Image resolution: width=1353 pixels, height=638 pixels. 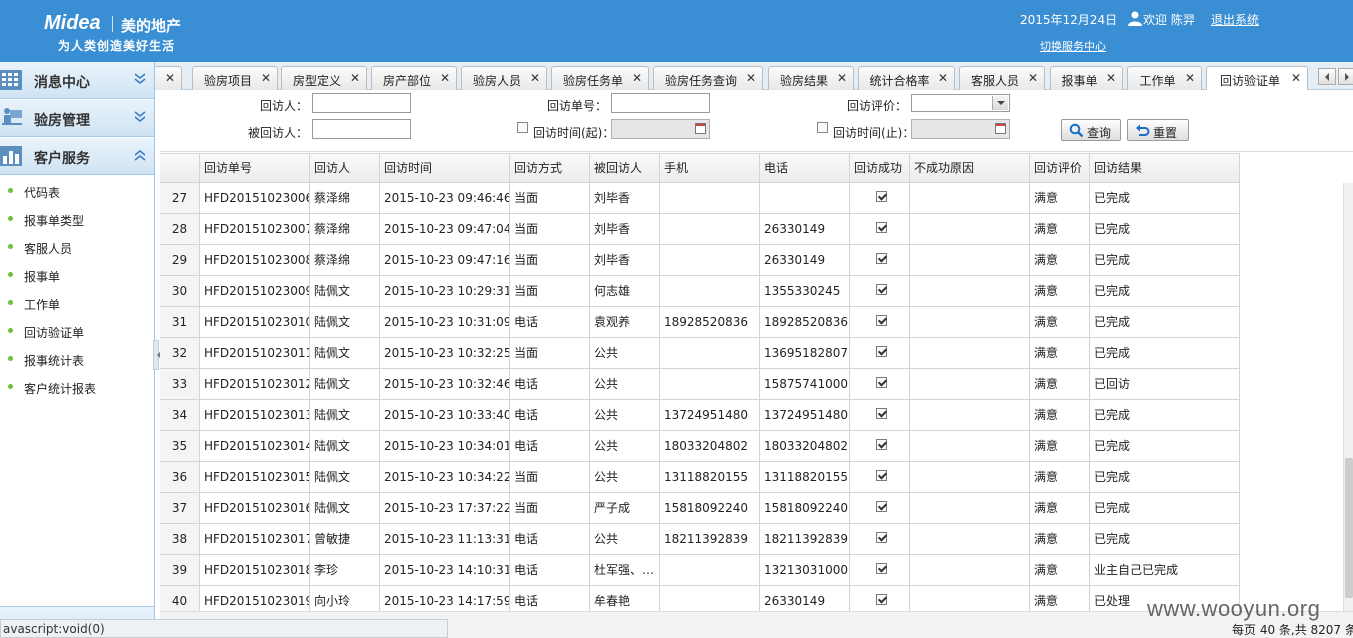 I want to click on tab-item: 房产部位 ✕, so click(x=414, y=78).